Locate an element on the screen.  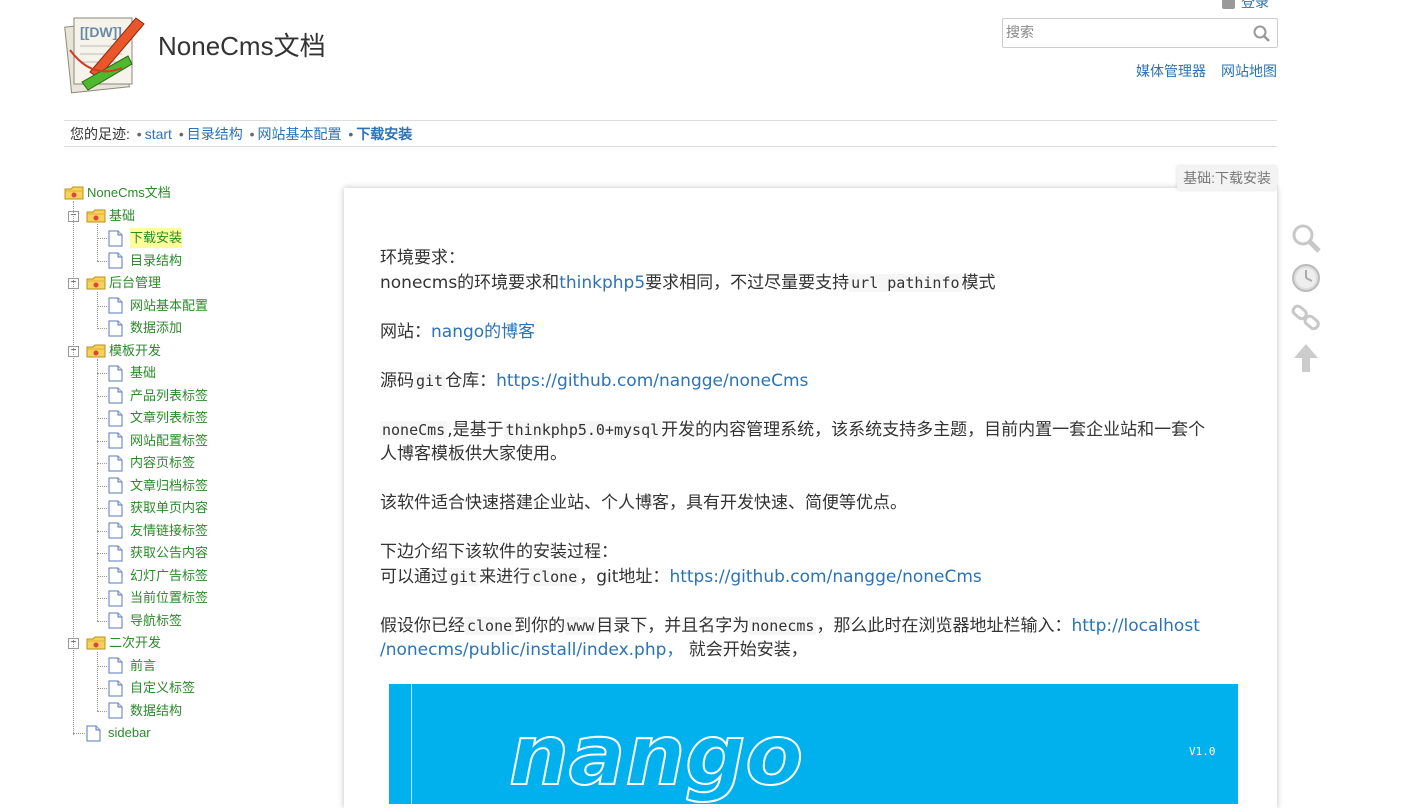
tree-page: 数据添加 is located at coordinates (145, 328).